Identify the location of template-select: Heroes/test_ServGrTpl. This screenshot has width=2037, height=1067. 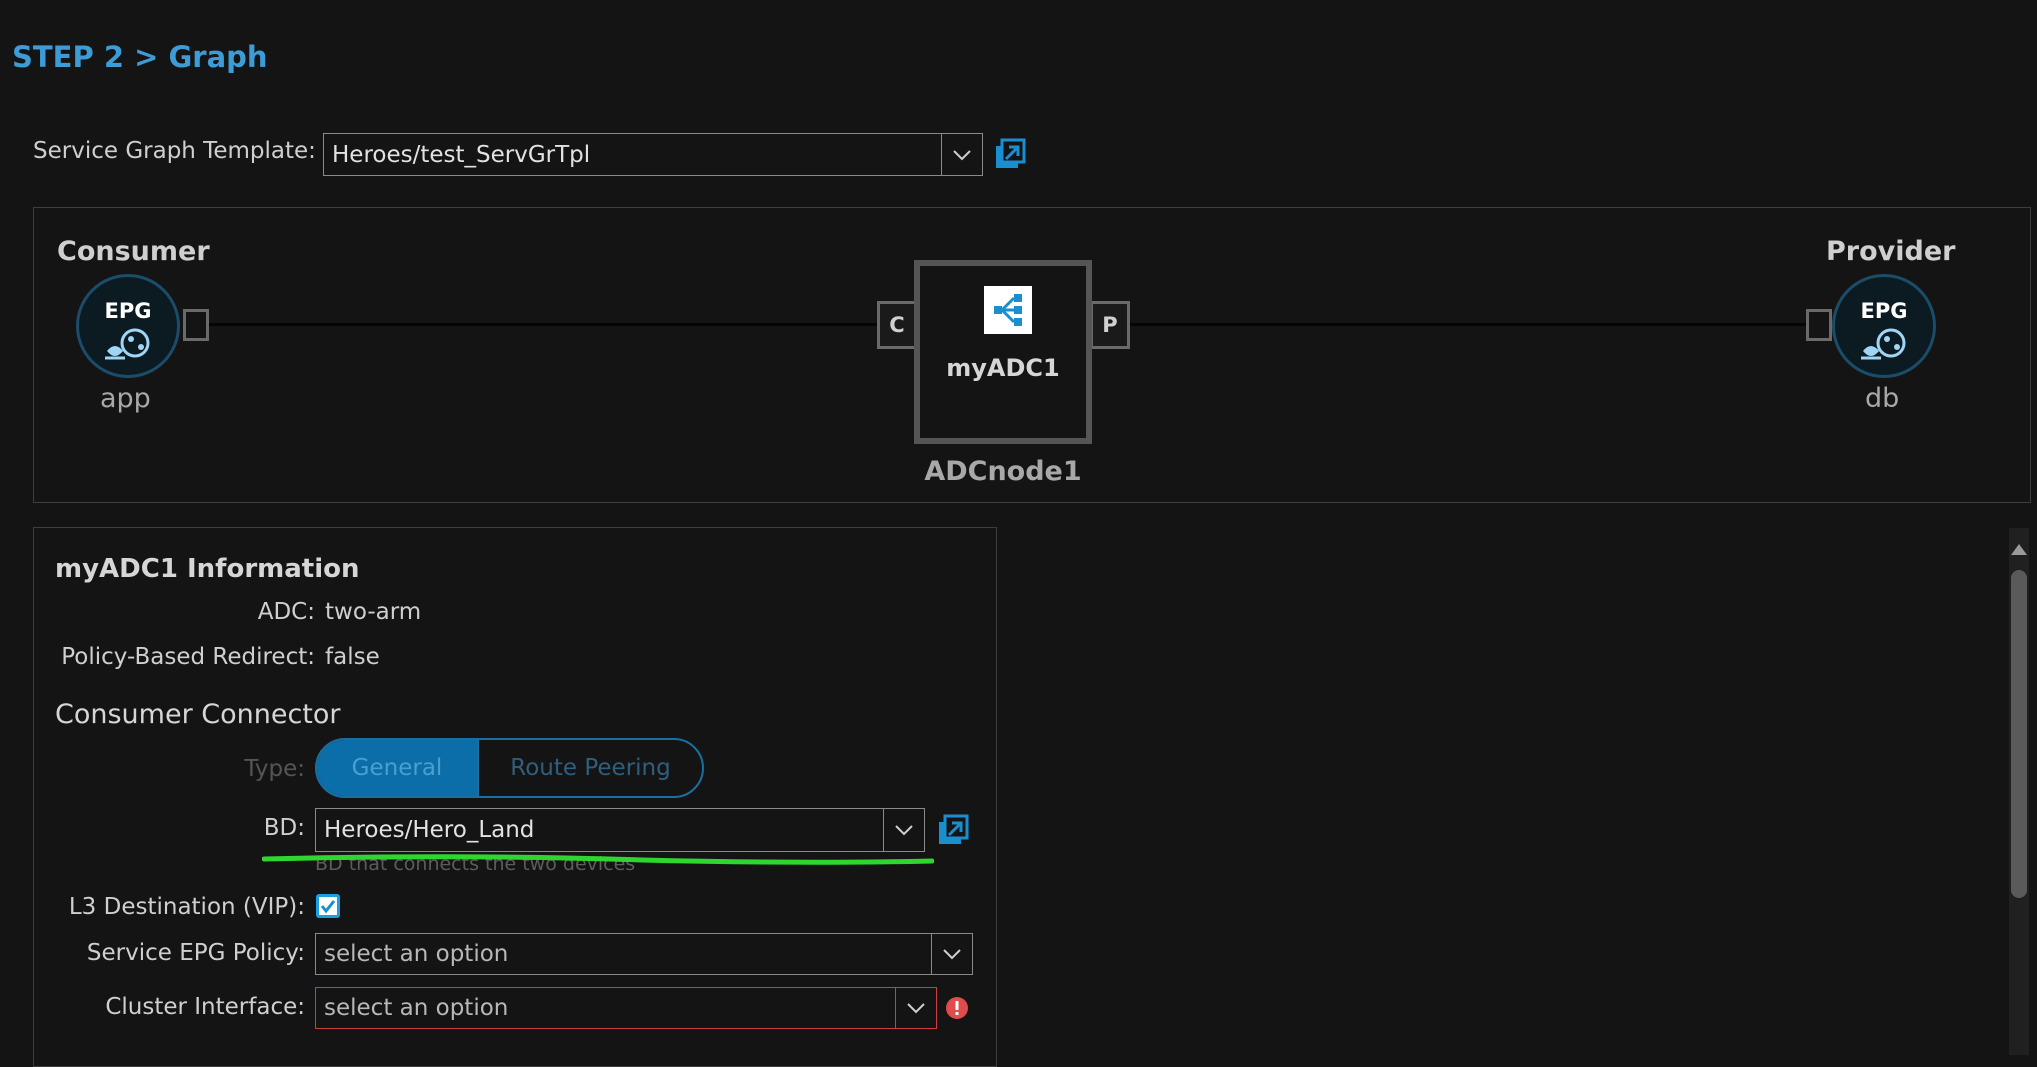
(653, 154).